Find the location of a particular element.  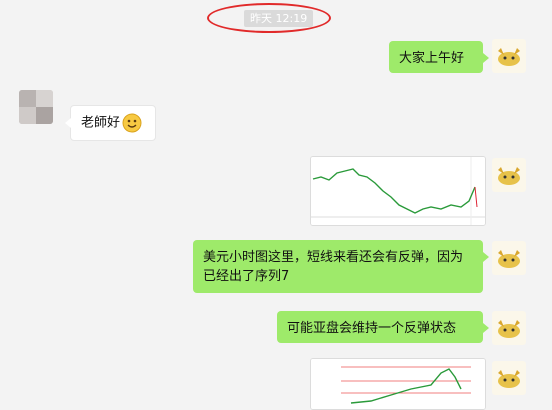

message-bubble: 美元小时图这里，短线来看还会有反弹，因为已经出了序列7 is located at coordinates (341, 266).